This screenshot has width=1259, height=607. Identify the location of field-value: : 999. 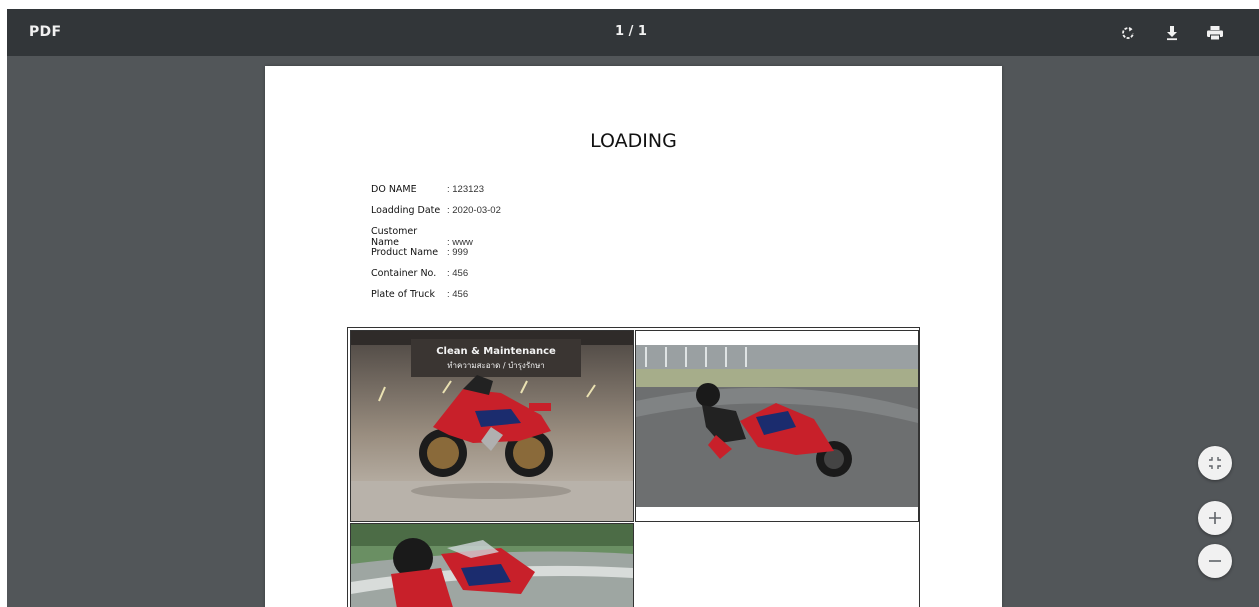
(458, 252).